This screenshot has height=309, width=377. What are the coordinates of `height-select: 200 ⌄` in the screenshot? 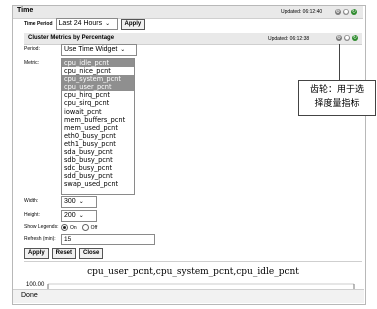 It's located at (79, 216).